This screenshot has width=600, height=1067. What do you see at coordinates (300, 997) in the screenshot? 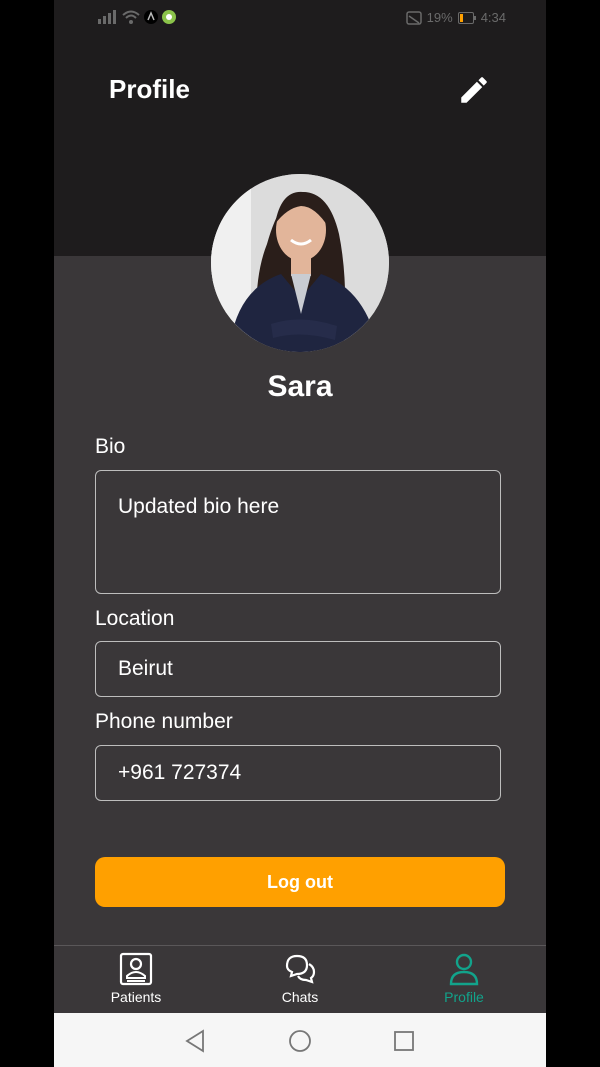
I see `tab-chats-label: Chats` at bounding box center [300, 997].